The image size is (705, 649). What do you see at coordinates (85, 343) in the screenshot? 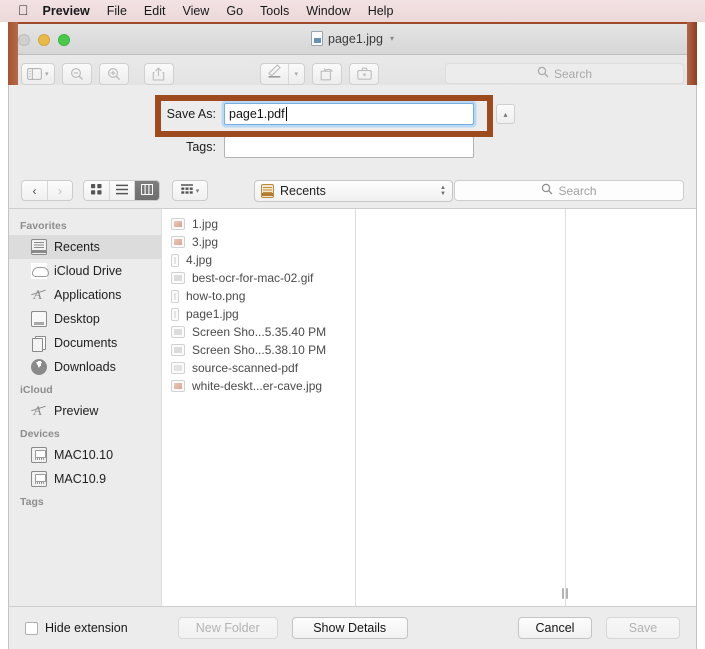
I see `sidebar-item-documents: Documents` at bounding box center [85, 343].